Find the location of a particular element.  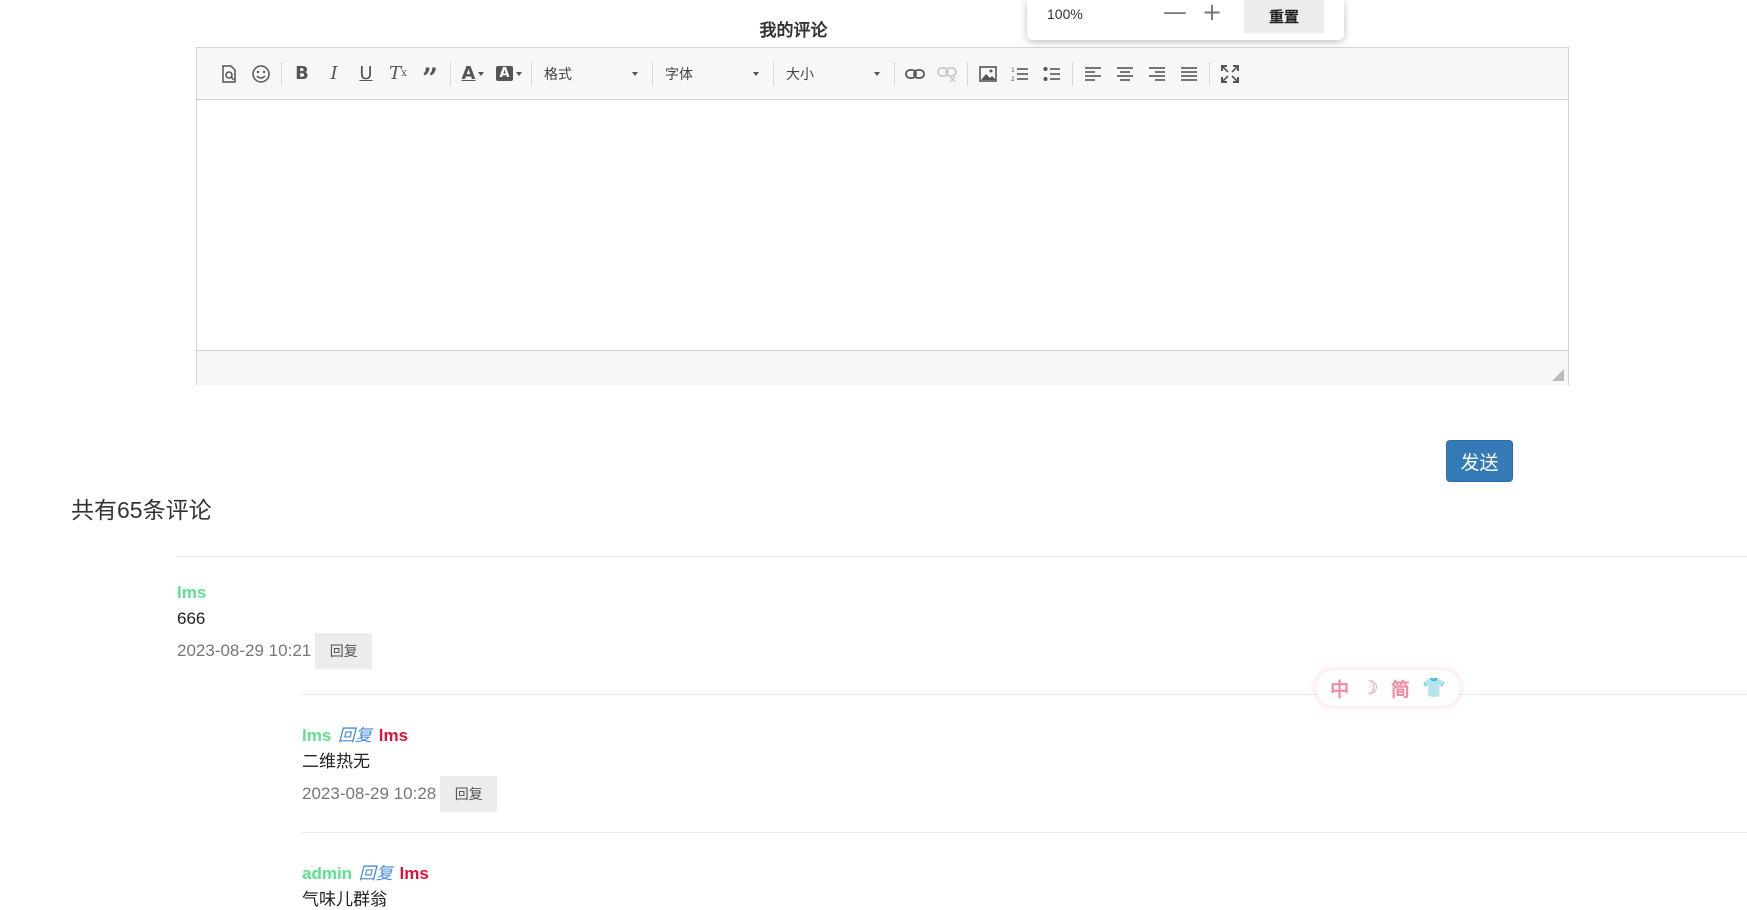

underline-icon: U is located at coordinates (366, 74).